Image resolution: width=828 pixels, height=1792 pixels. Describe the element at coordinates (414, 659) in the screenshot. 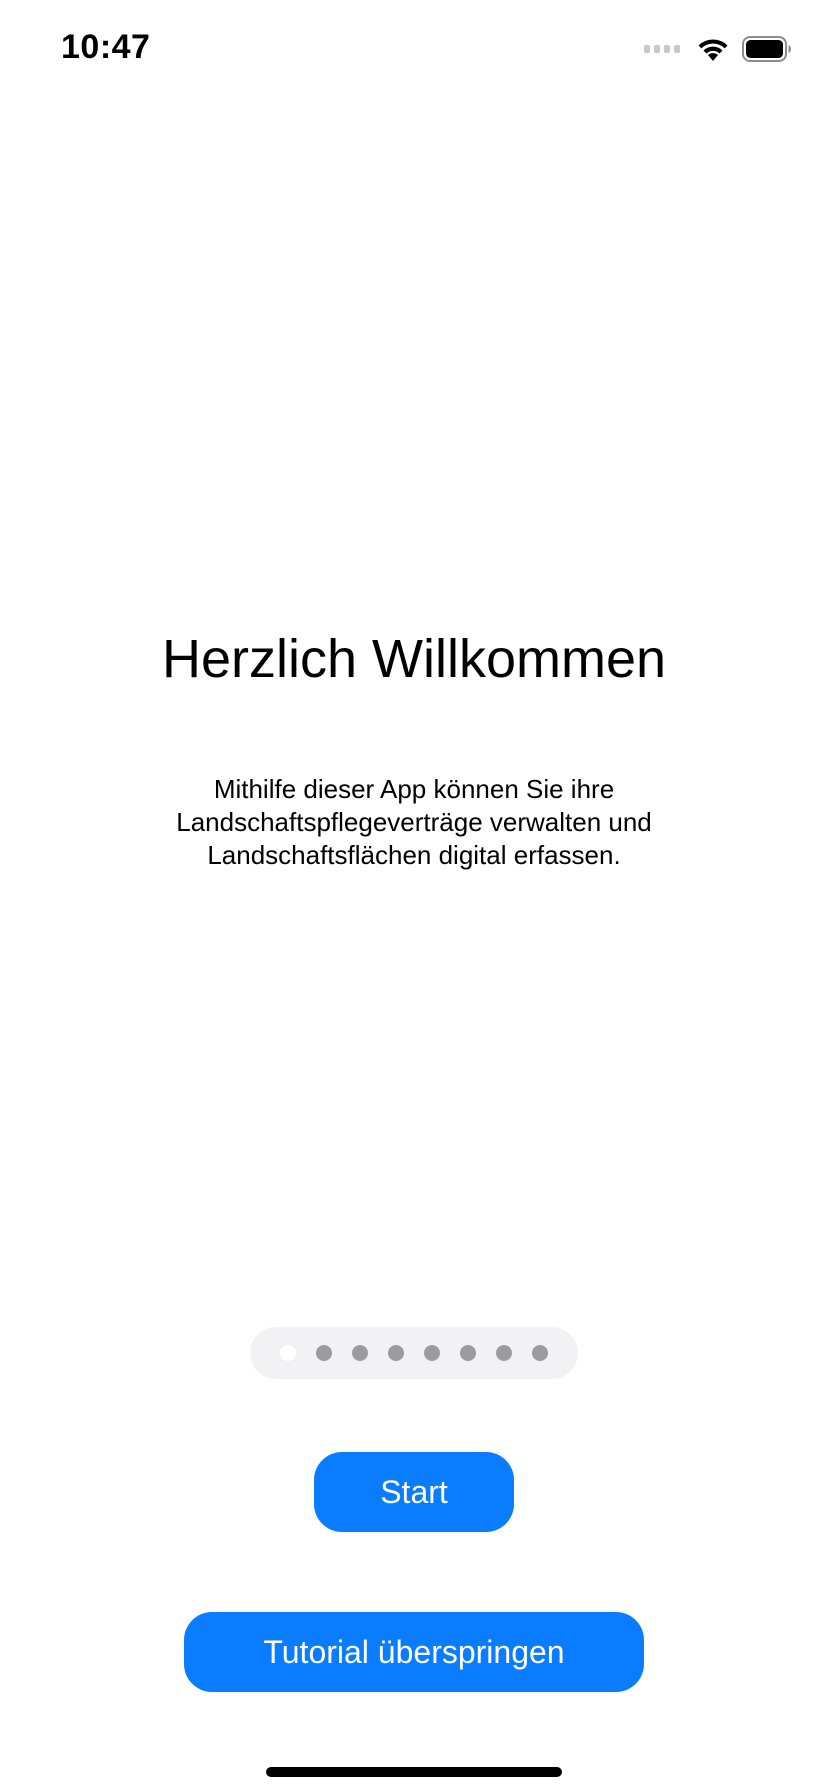

I see `welcome-title: Herzlich Willkommen` at that location.